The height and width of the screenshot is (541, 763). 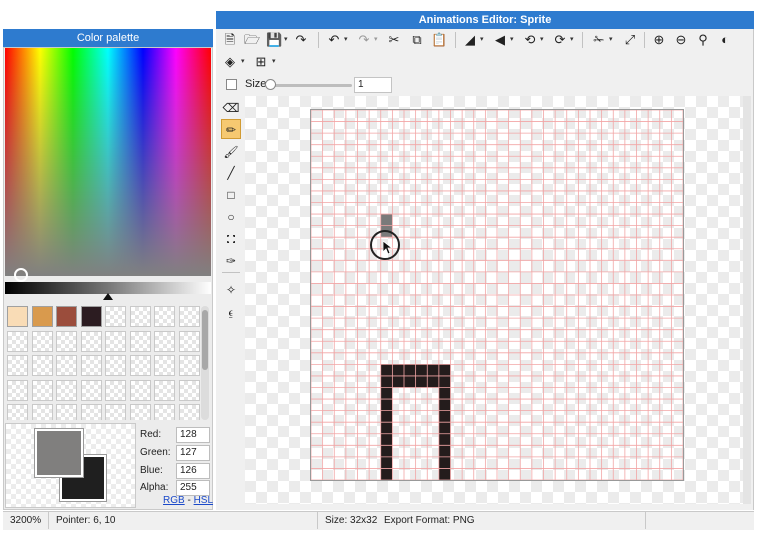 What do you see at coordinates (334, 40) in the screenshot?
I see `undo-icon: ↶` at bounding box center [334, 40].